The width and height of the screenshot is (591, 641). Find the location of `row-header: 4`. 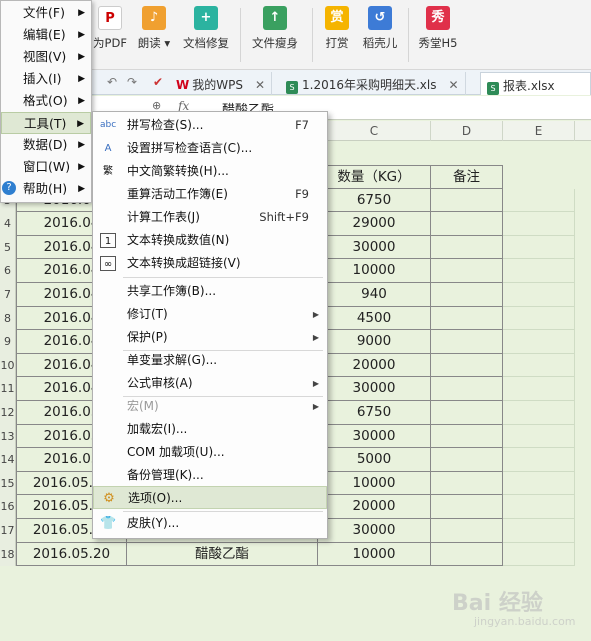

row-header: 4 is located at coordinates (8, 224).